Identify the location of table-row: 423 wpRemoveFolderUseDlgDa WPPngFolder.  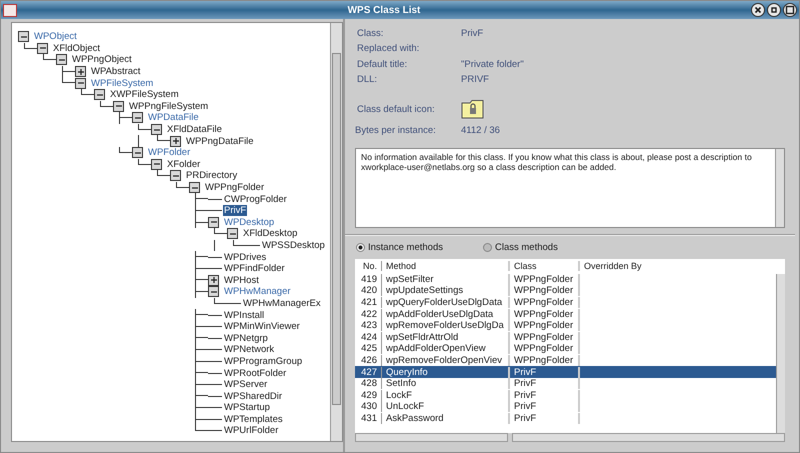
(565, 326).